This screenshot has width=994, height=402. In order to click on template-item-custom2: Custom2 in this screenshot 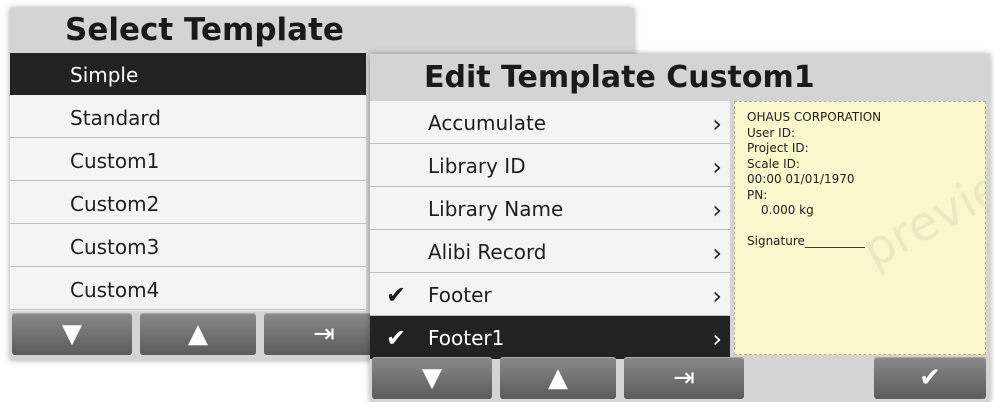, I will do `click(188, 203)`.